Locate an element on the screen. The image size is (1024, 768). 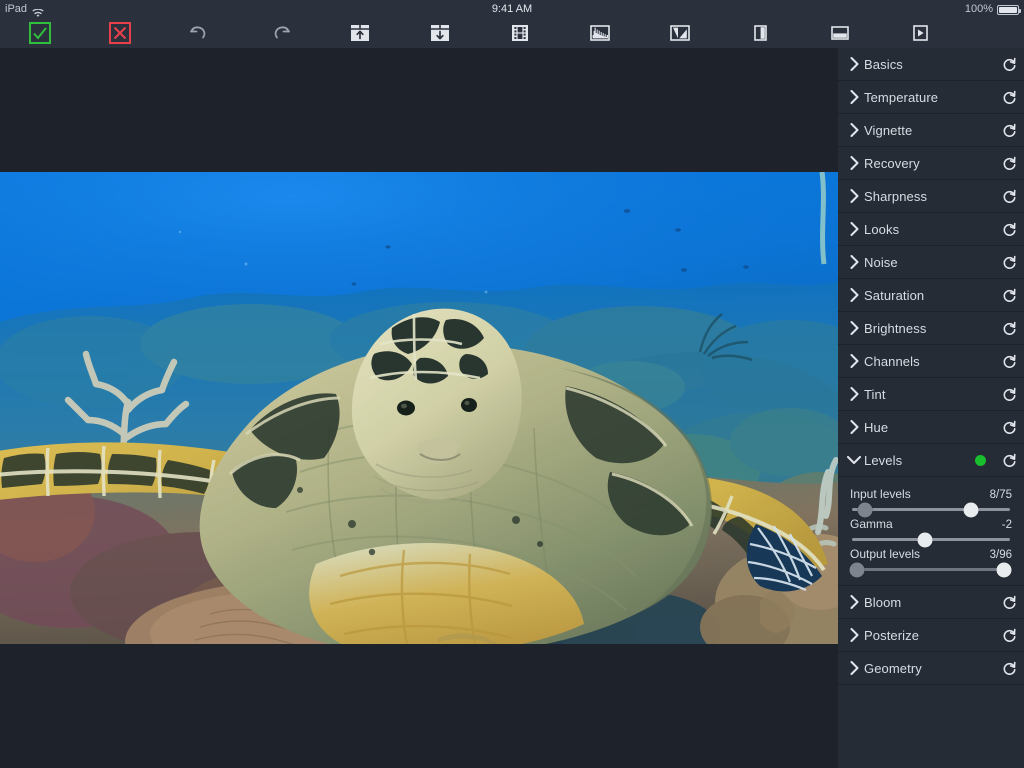
panel-label: Recovery is located at coordinates (892, 163).